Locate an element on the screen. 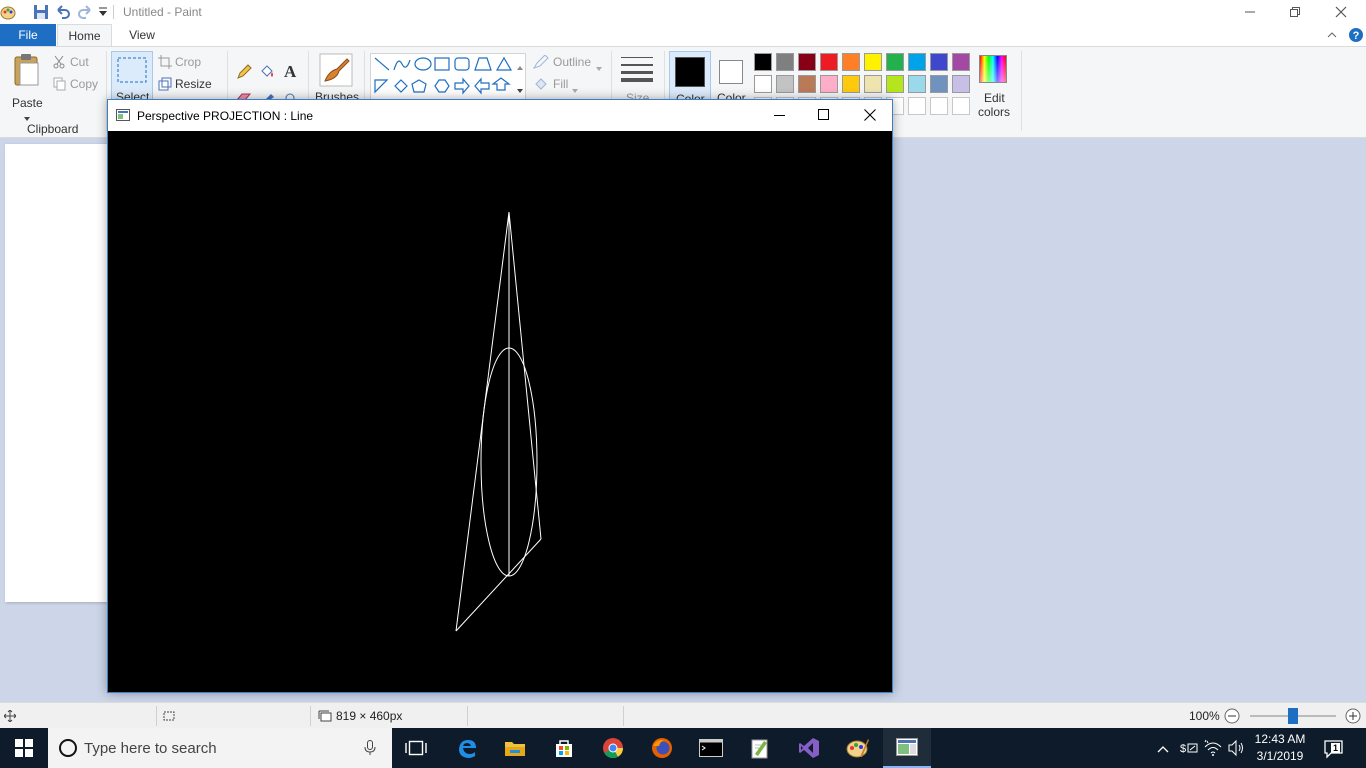 The width and height of the screenshot is (1366, 768). language-input-button: $ is located at coordinates (1189, 749).